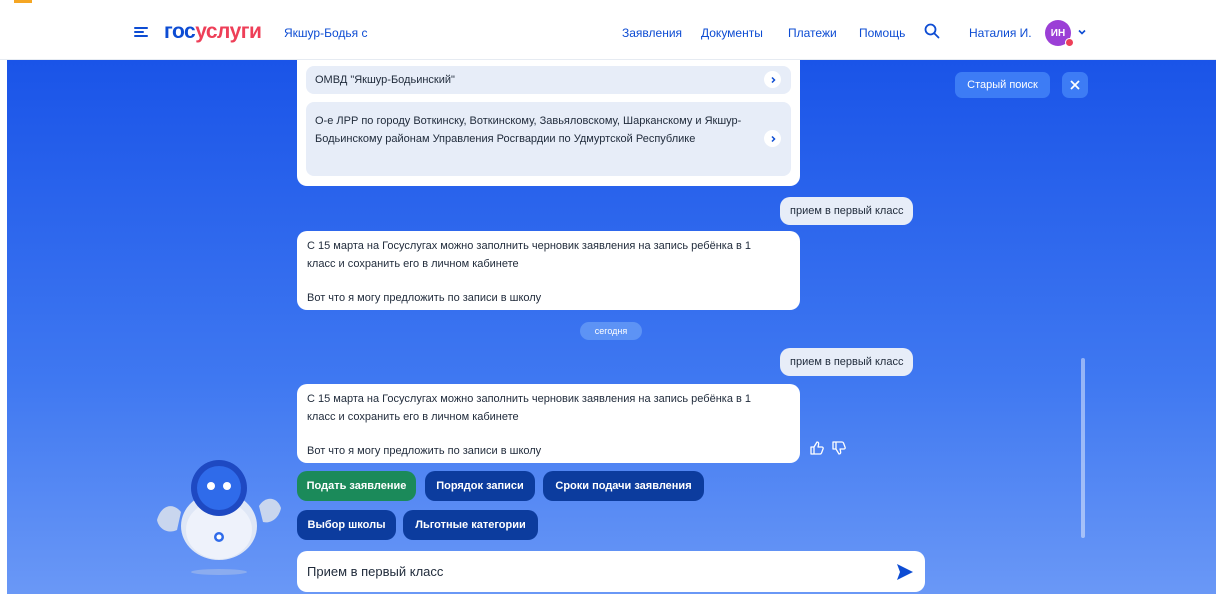  What do you see at coordinates (1002, 85) in the screenshot?
I see `old-search-button: Старый поиск` at bounding box center [1002, 85].